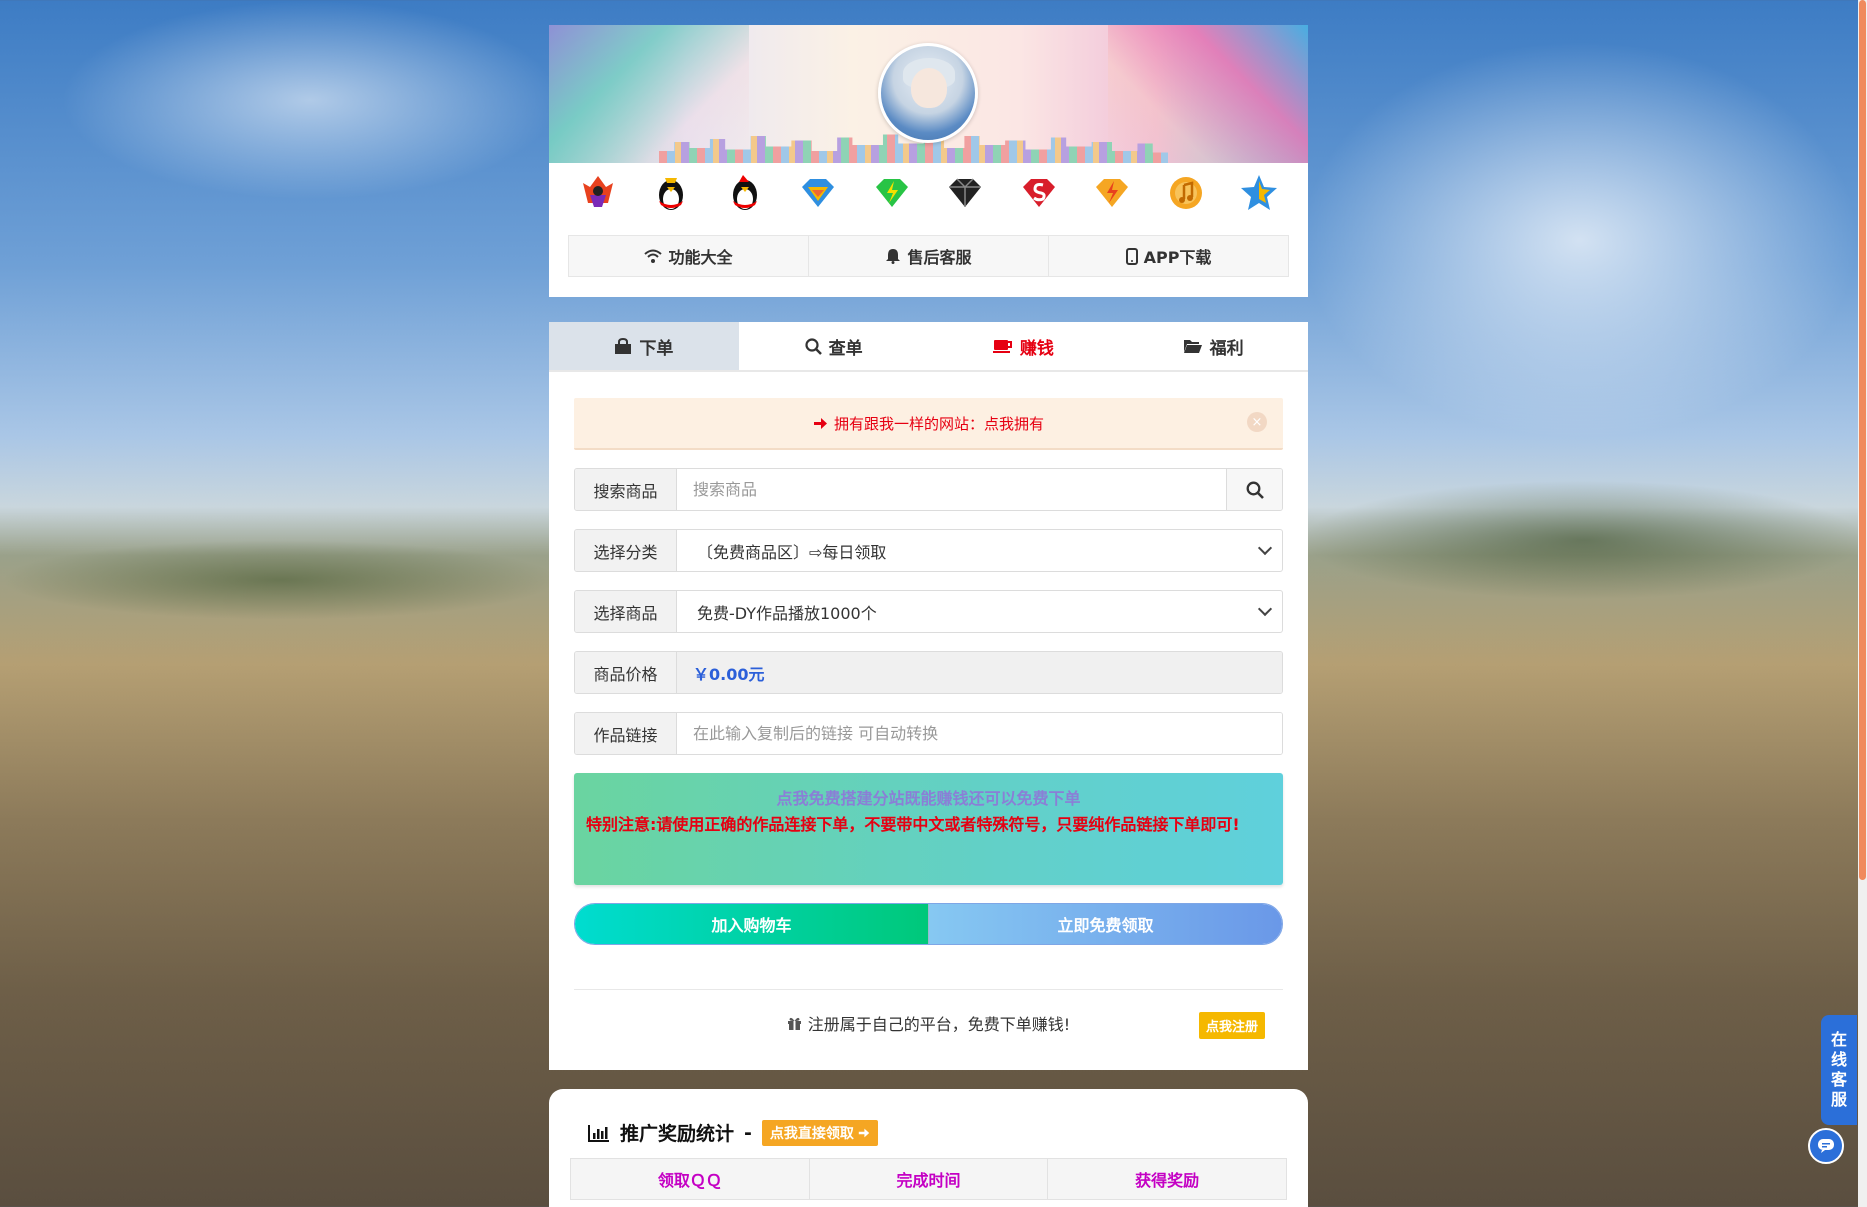  I want to click on chat-bubble-button, so click(1826, 1146).